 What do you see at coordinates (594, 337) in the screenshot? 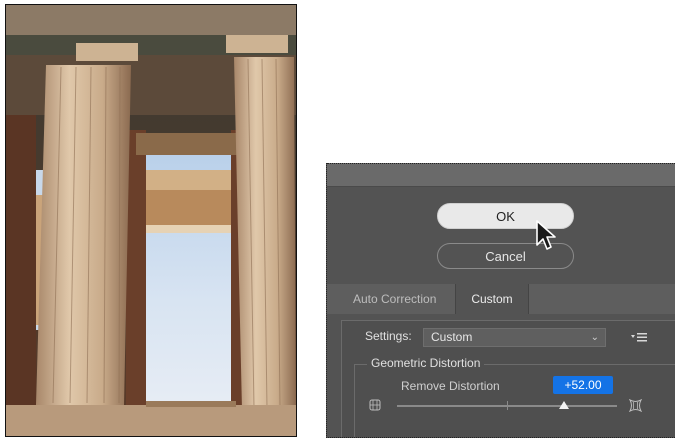
I see `chevron-down-icon: ⌄` at bounding box center [594, 337].